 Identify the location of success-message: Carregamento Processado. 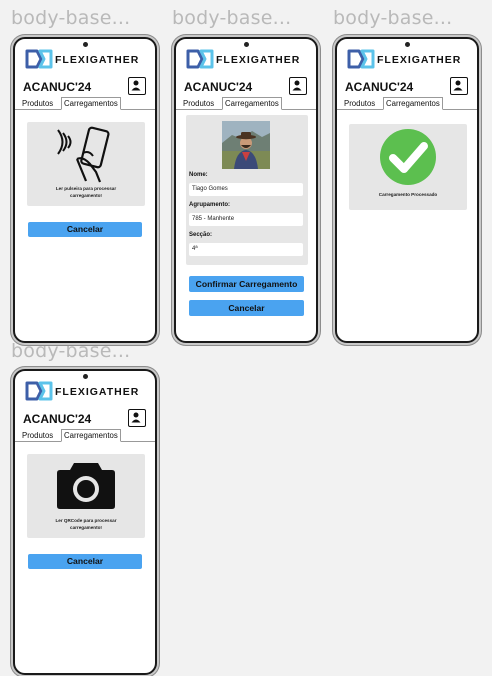
(408, 194).